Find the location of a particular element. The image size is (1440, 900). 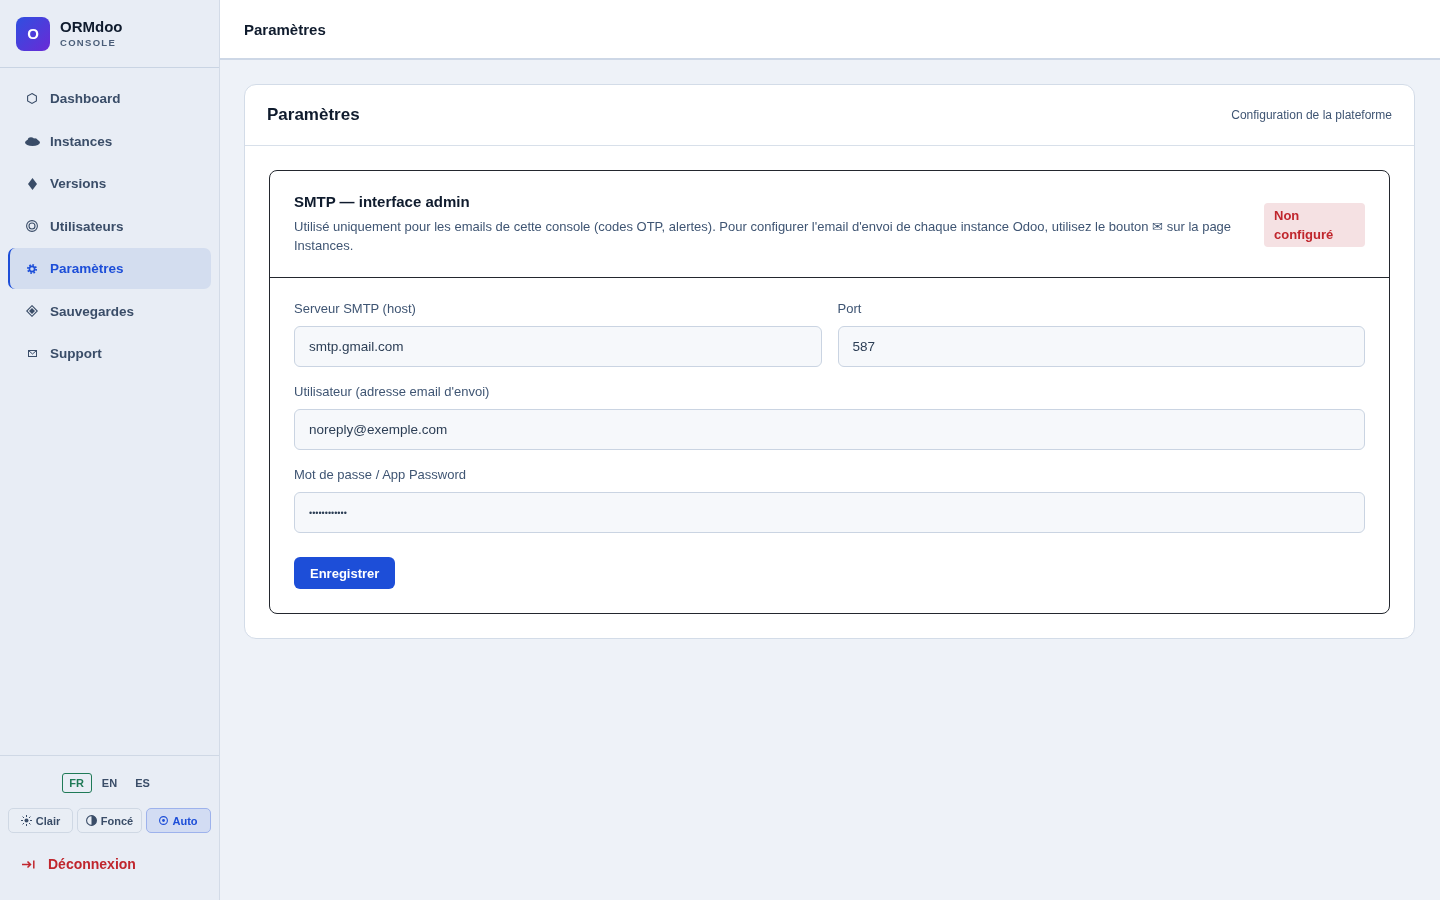

language-button: FR is located at coordinates (76, 783).